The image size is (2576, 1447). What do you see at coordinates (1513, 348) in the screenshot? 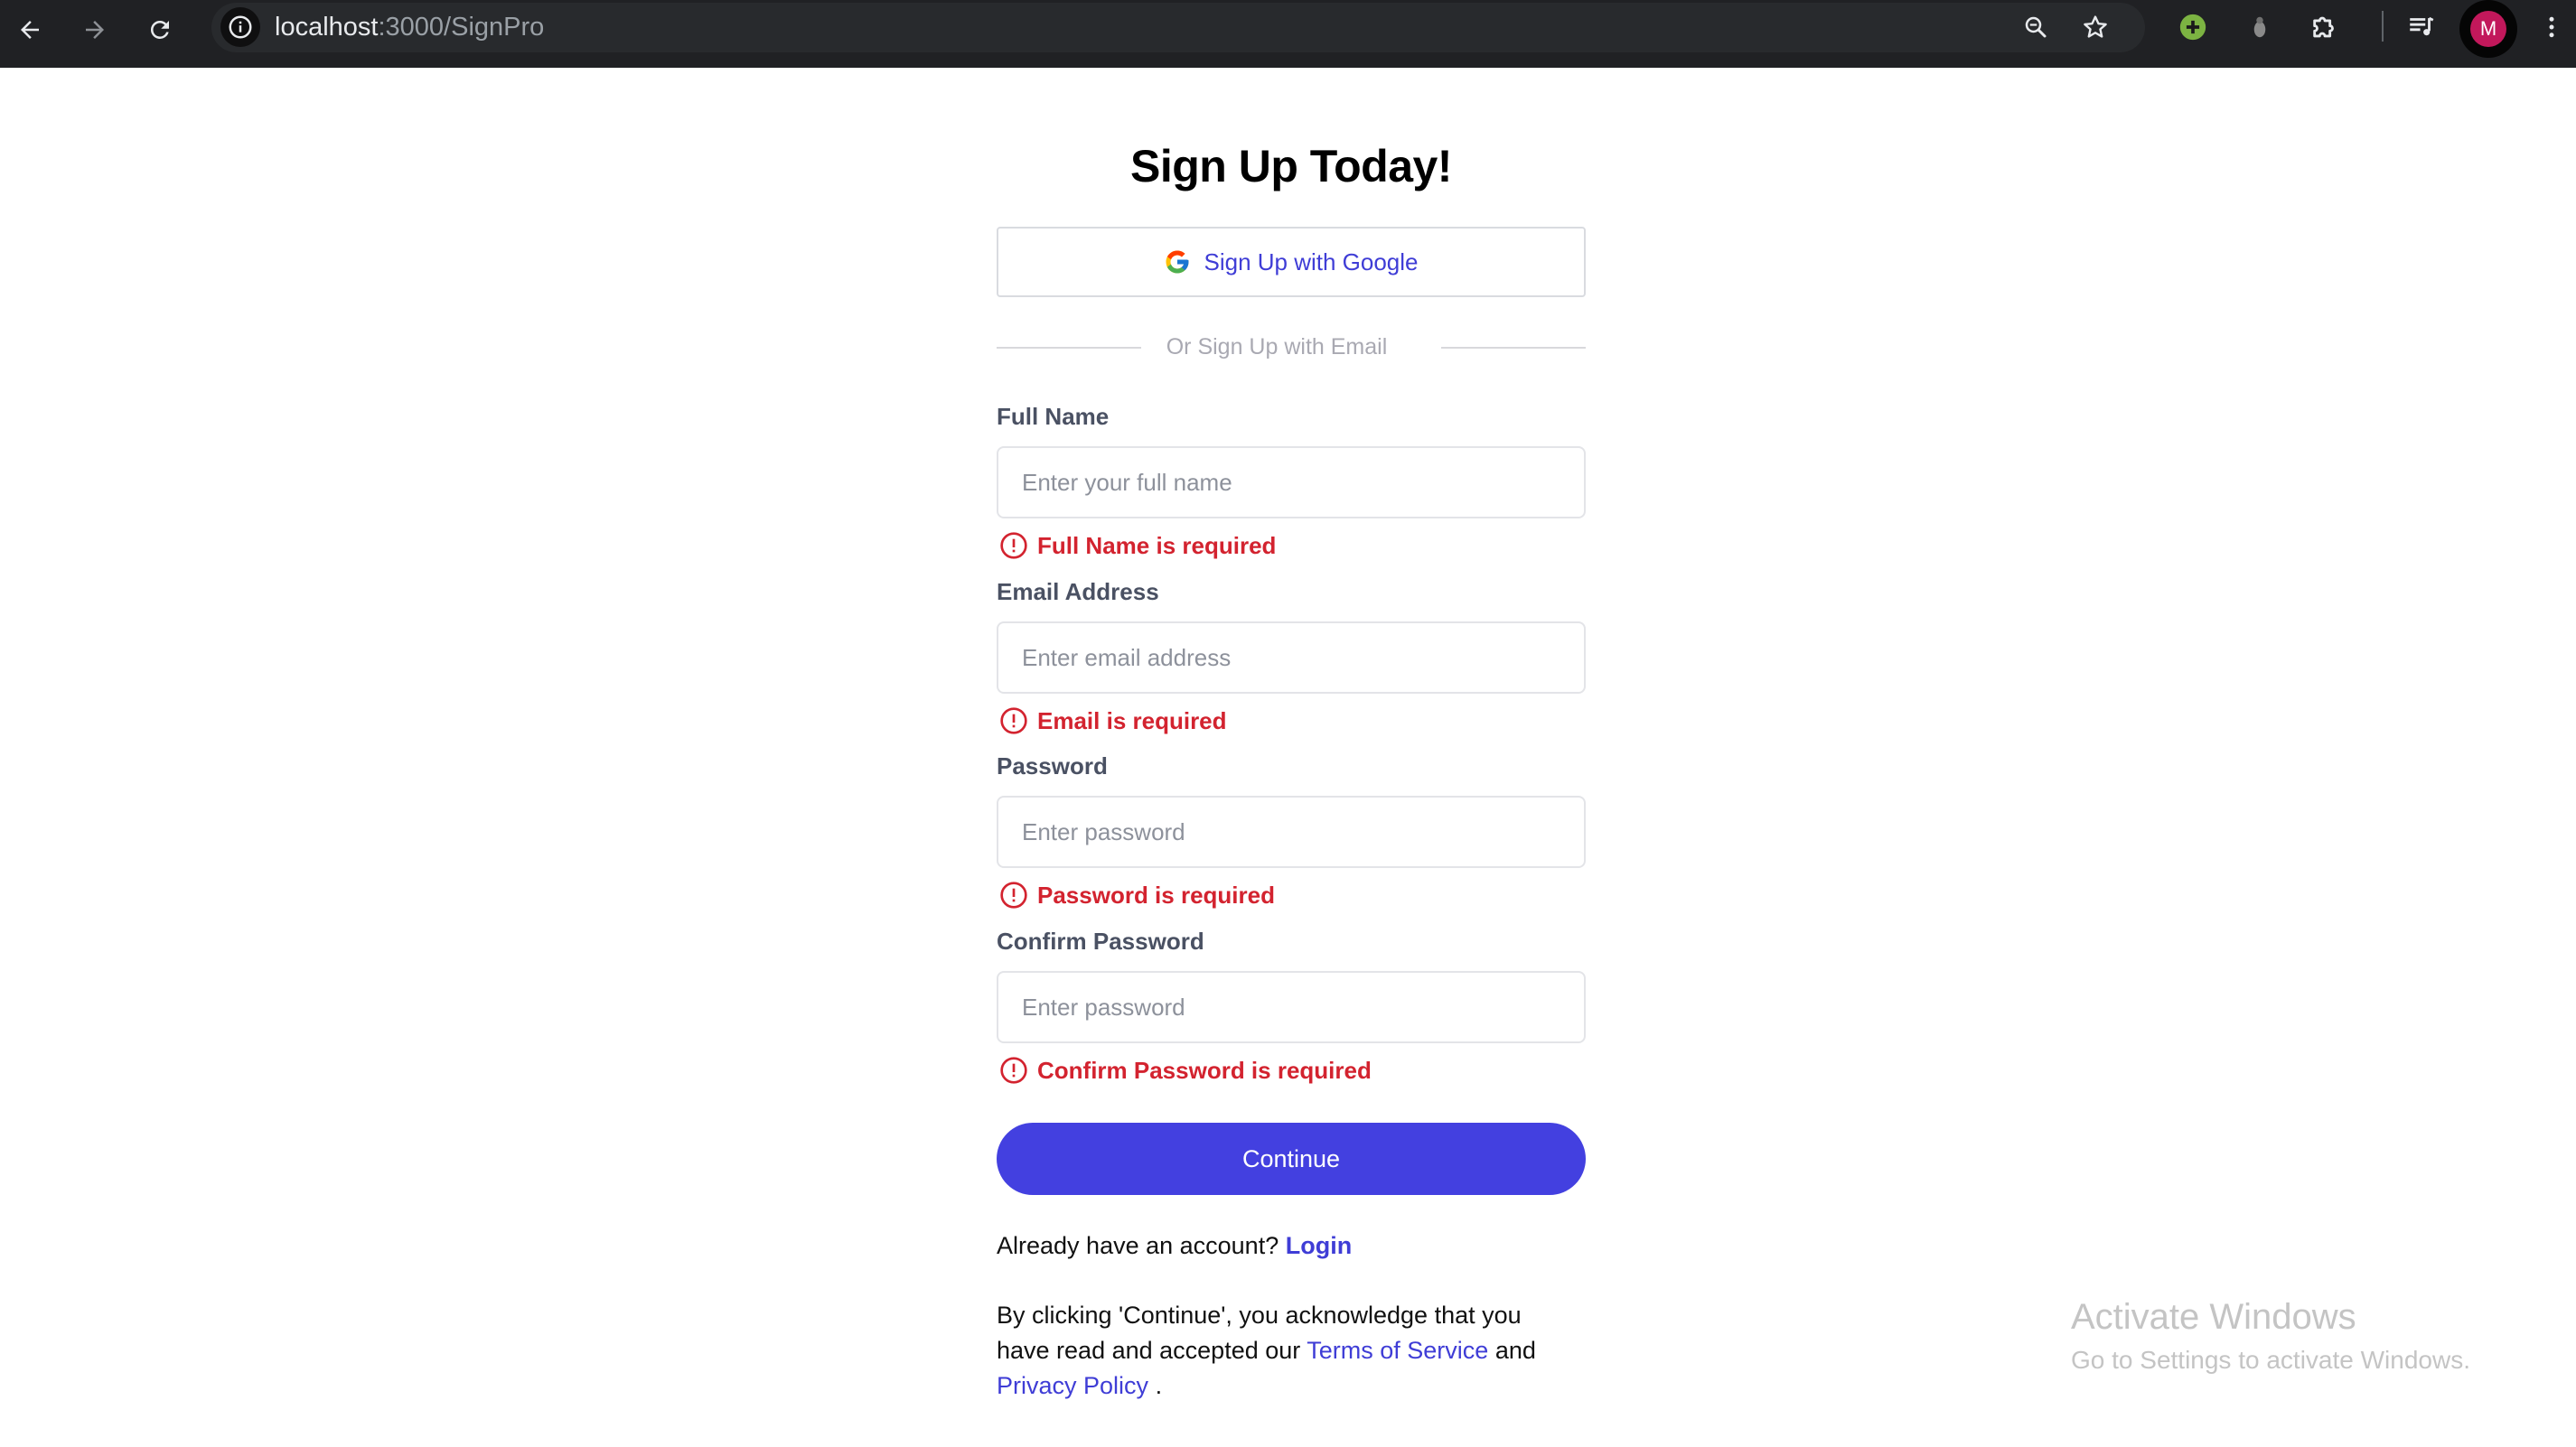
I see `divider-line-right` at bounding box center [1513, 348].